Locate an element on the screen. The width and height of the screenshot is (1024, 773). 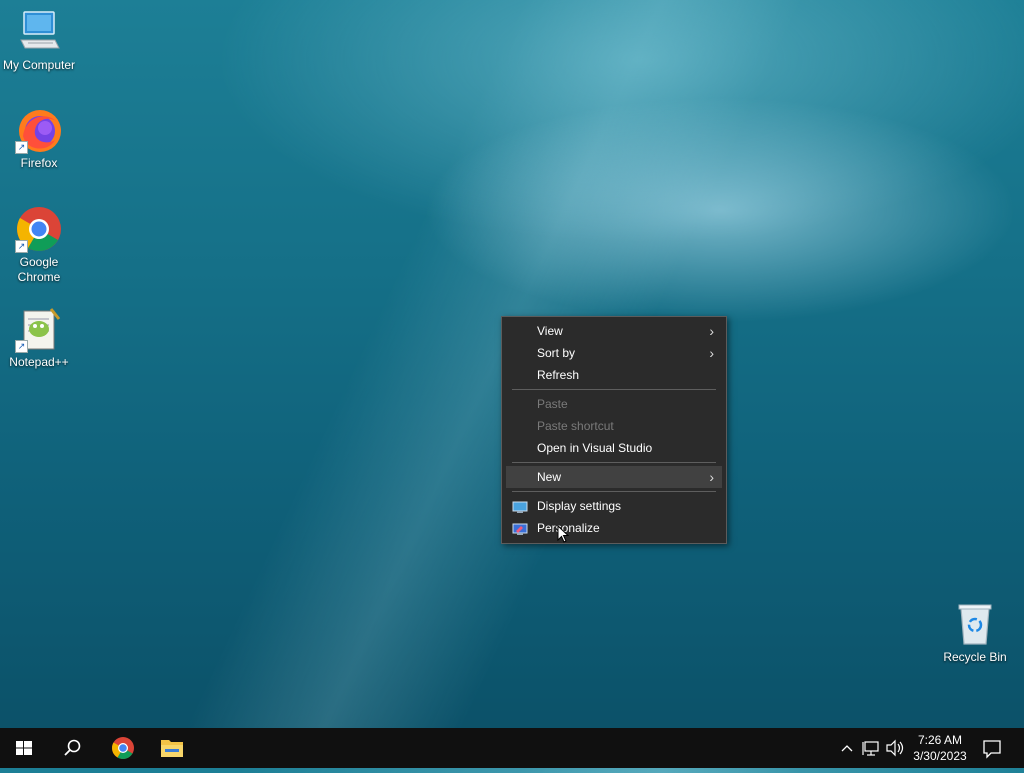
desktop-icon-label: Google Chrome is located at coordinates (39, 269).